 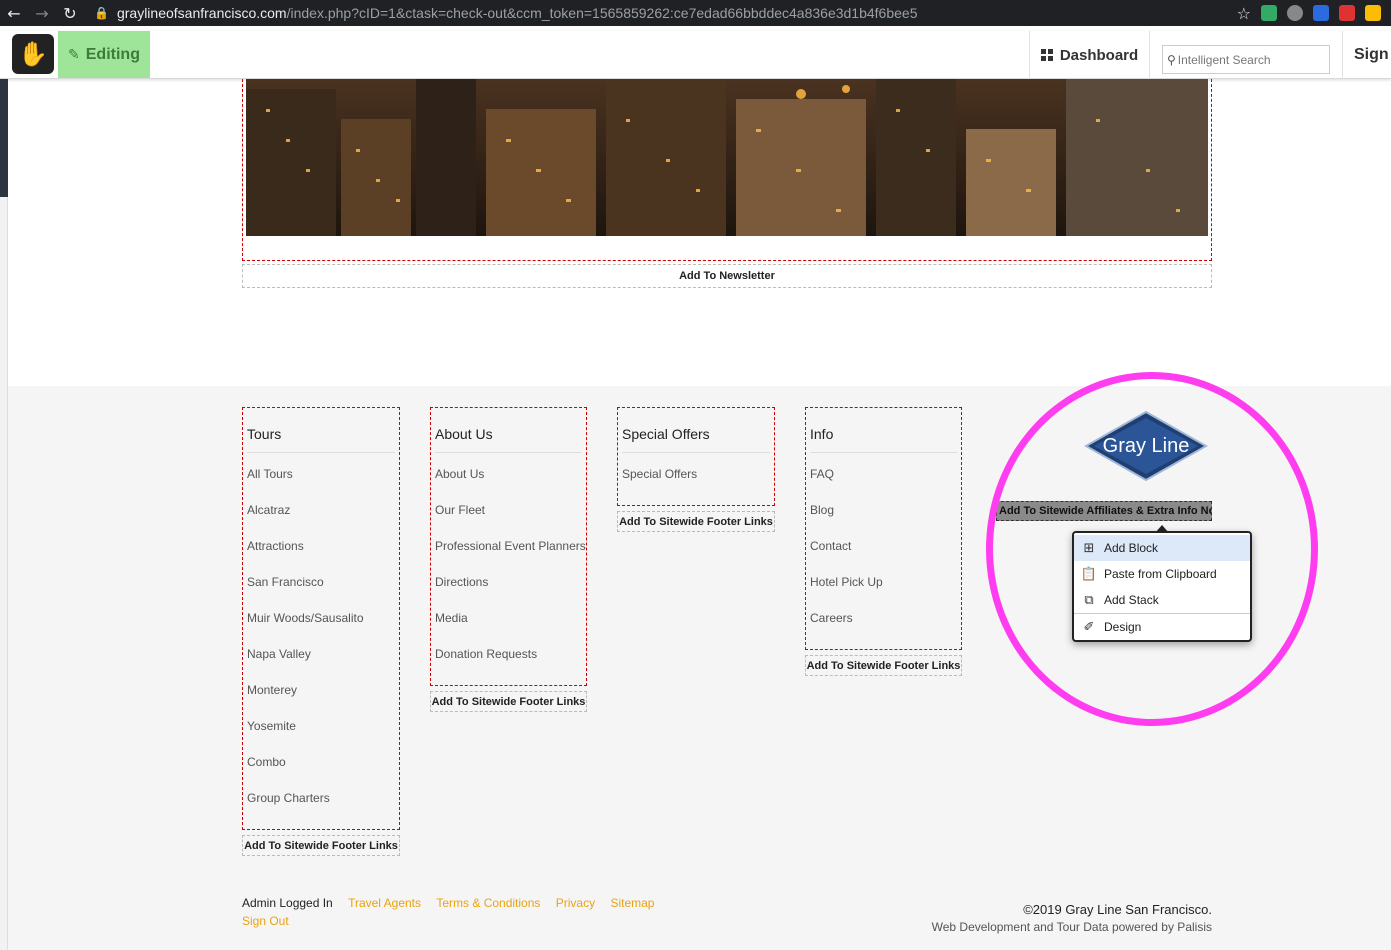 What do you see at coordinates (265, 921) in the screenshot?
I see `sign-out-link: Sign Out` at bounding box center [265, 921].